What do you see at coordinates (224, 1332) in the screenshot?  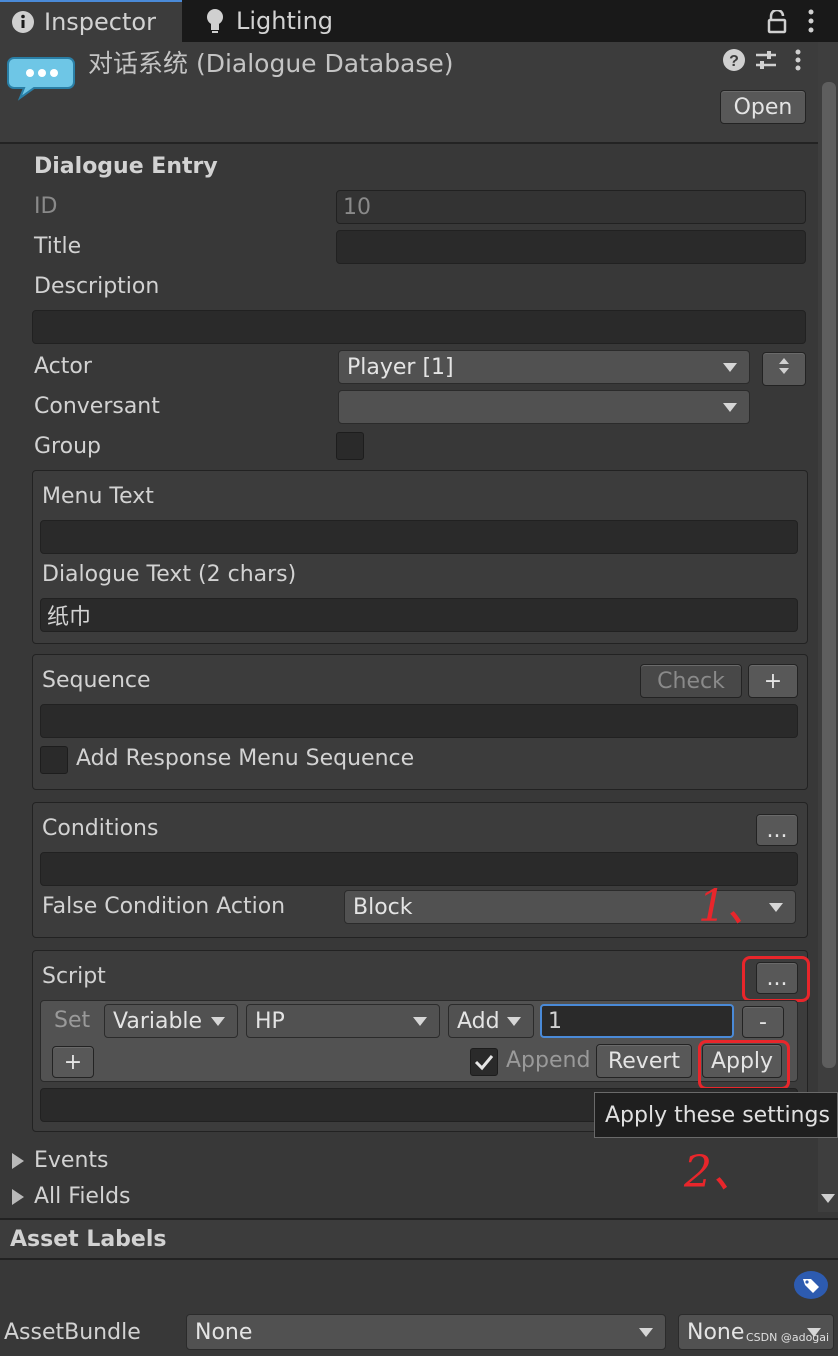 I see `assetbundle-value: None` at bounding box center [224, 1332].